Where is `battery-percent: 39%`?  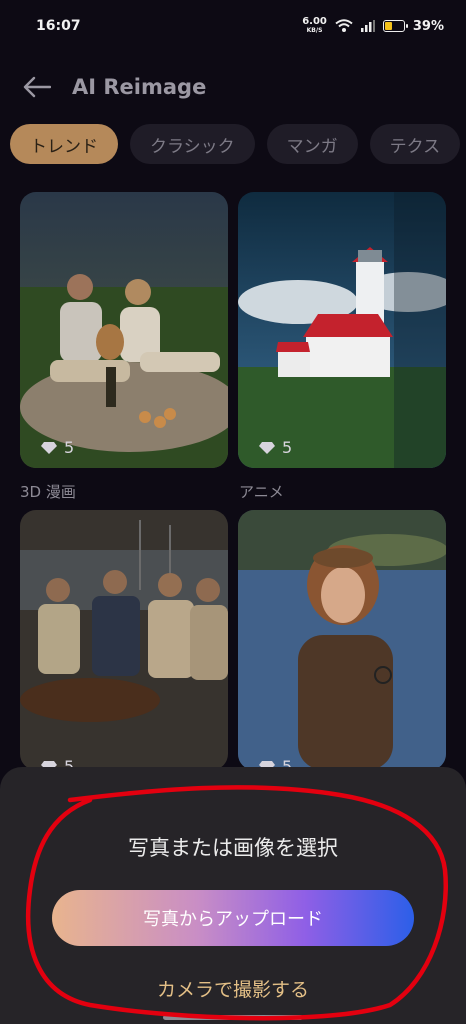 battery-percent: 39% is located at coordinates (428, 26).